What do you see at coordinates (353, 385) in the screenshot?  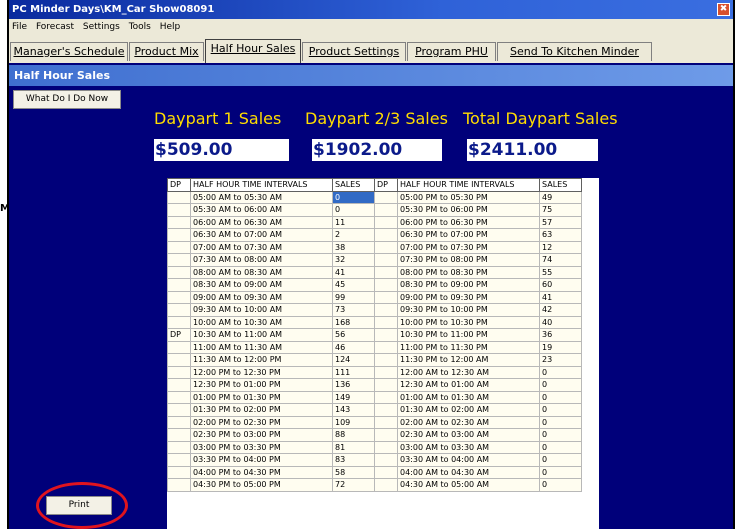 I see `sales-cell: 136` at bounding box center [353, 385].